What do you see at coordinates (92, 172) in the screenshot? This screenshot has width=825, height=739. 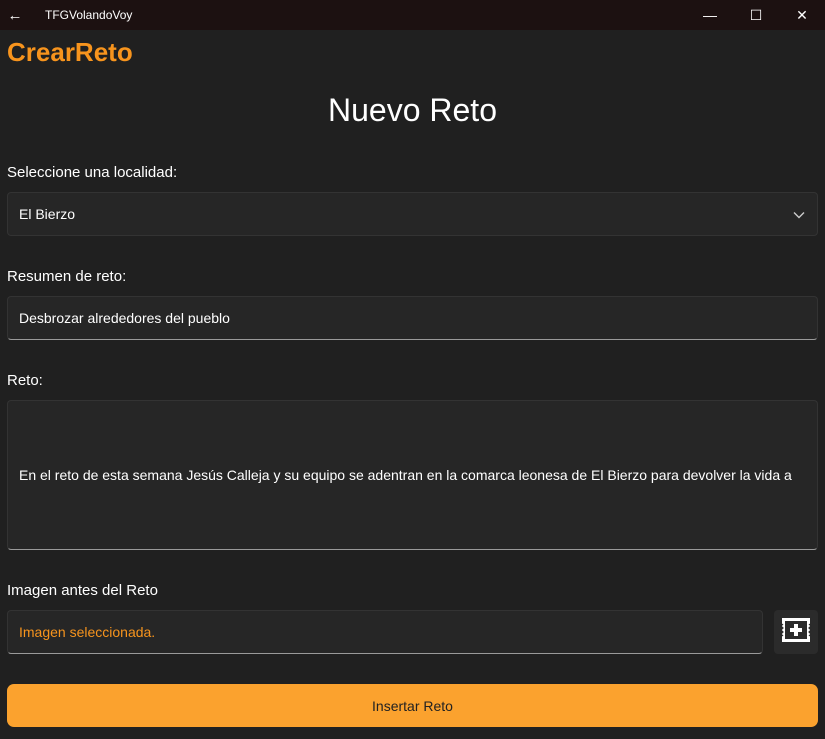 I see `locality-label: Seleccione una localidad:` at bounding box center [92, 172].